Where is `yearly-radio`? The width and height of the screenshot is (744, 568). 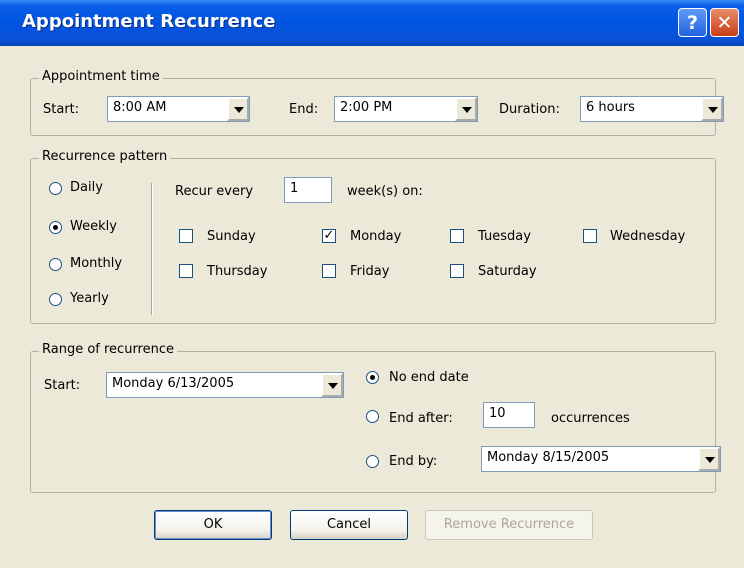
yearly-radio is located at coordinates (55, 299).